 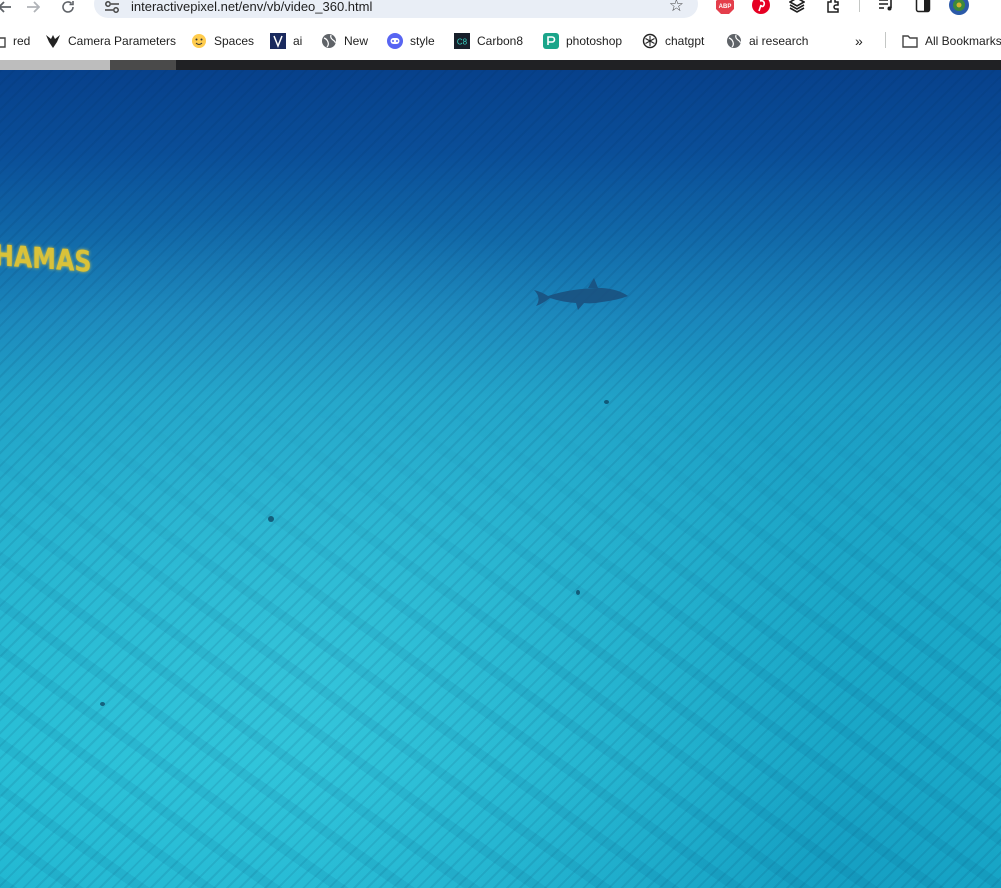 What do you see at coordinates (963, 41) in the screenshot?
I see `all-bookmarks-label: All Bookmarks` at bounding box center [963, 41].